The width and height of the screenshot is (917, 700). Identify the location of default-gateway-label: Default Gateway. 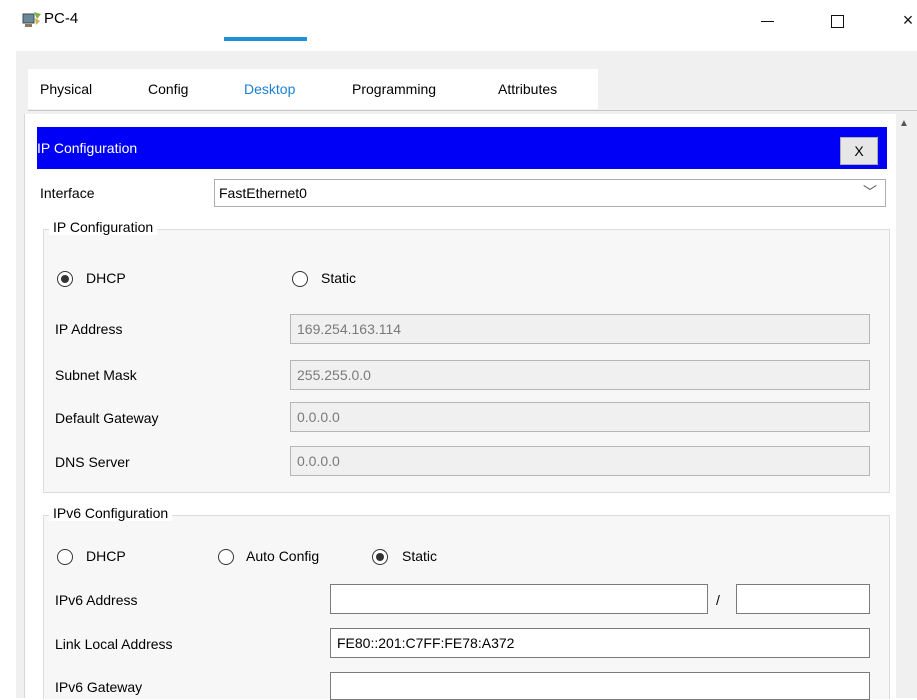
(107, 418).